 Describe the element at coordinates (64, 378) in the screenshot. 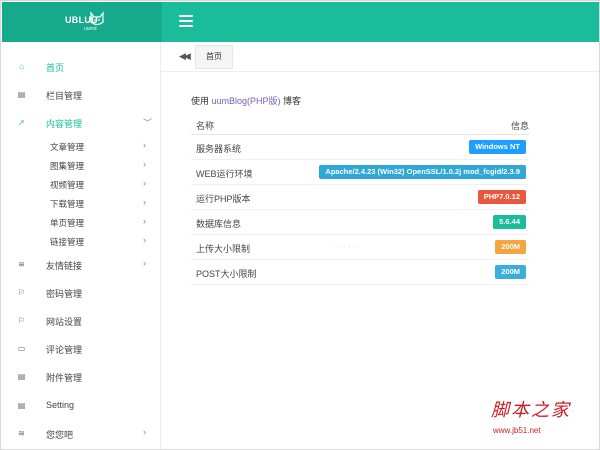

I see `sidebar-item-label: 附件管理` at that location.